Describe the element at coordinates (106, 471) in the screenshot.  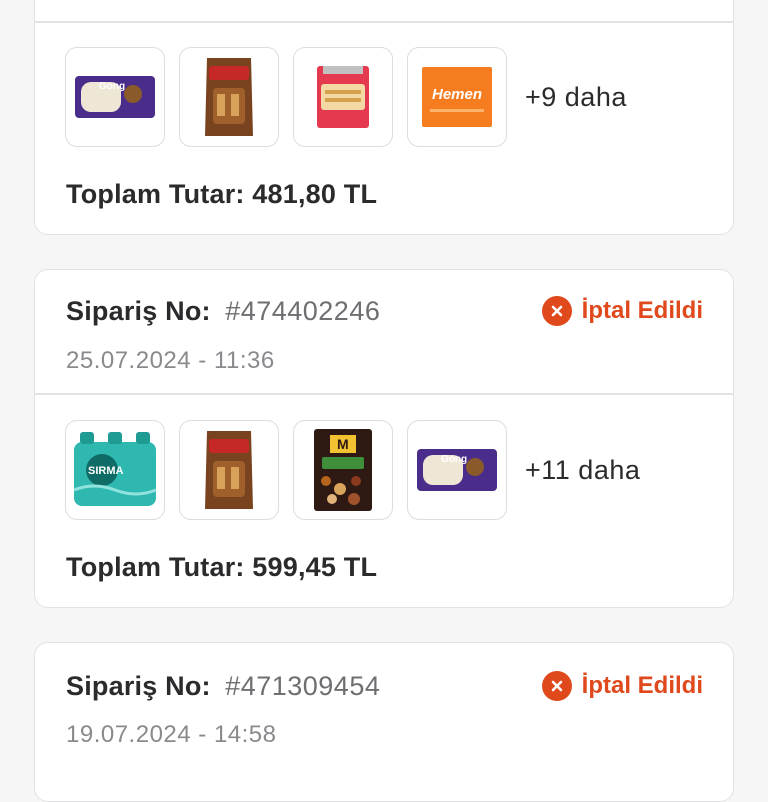
I see `svg-text: SIRMA` at that location.